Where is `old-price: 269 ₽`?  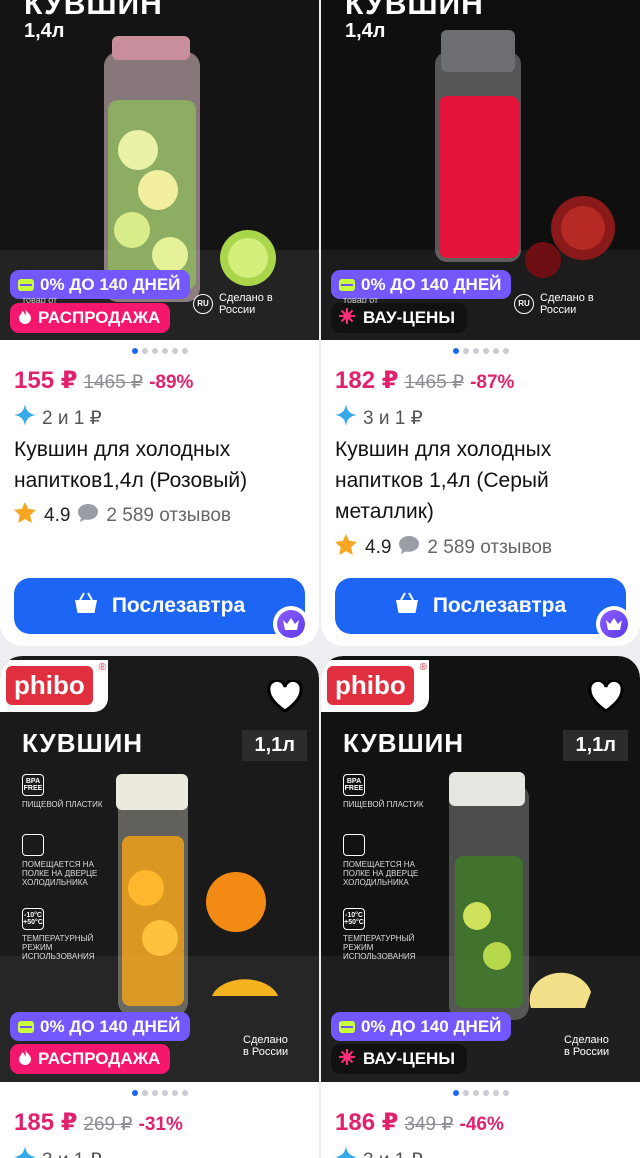 old-price: 269 ₽ is located at coordinates (108, 1124).